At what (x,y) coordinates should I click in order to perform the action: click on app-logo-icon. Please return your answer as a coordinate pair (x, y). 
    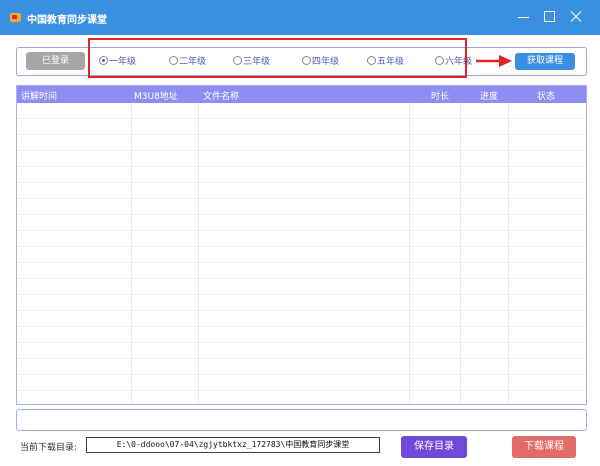
    Looking at the image, I should click on (15, 17).